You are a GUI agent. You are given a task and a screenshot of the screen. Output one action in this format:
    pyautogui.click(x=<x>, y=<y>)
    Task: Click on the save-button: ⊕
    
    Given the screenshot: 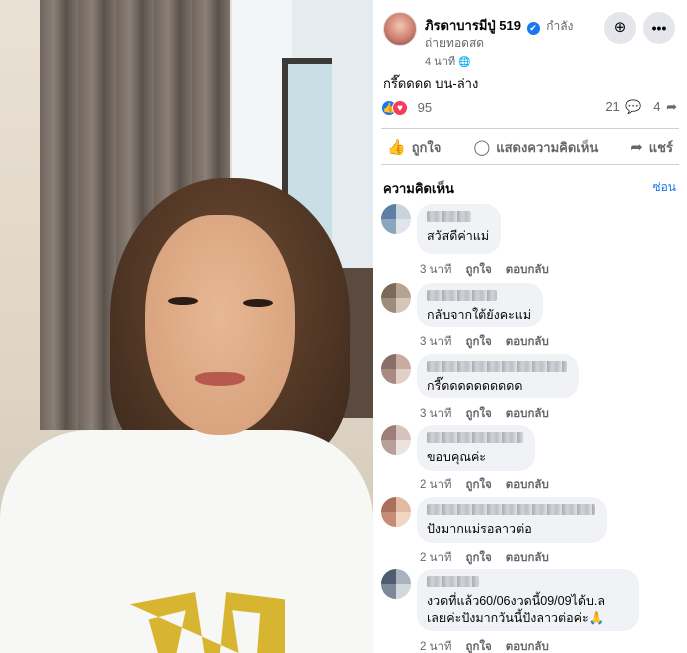 What is the action you would take?
    pyautogui.click(x=620, y=28)
    